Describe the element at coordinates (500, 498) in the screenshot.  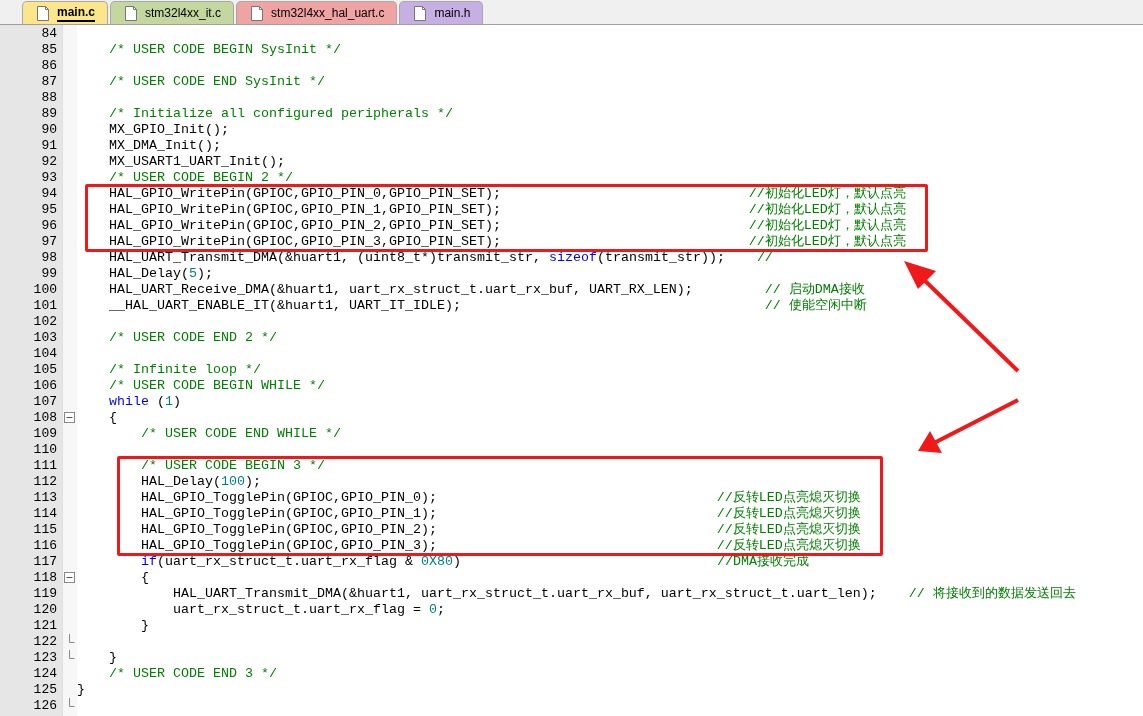
I see `code-line: HAL_GPIO_TogglePin(GPIOC,GPIO_PIN_0); //反转LED点亮熄灭切换` at that location.